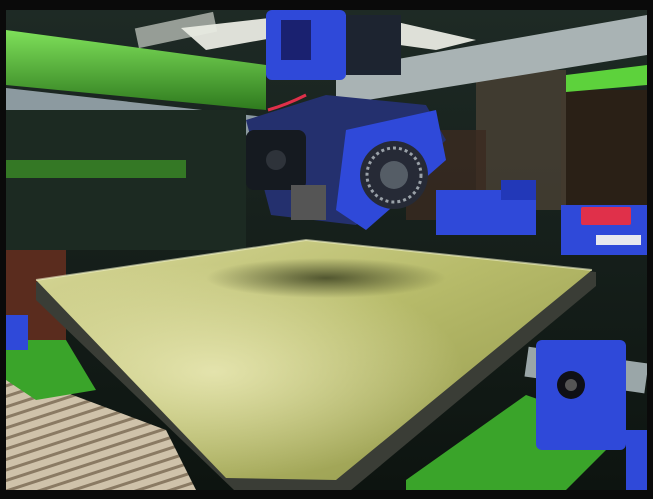 The height and width of the screenshot is (499, 653). What do you see at coordinates (126, 180) in the screenshot?
I see `left-dark-panel` at bounding box center [126, 180].